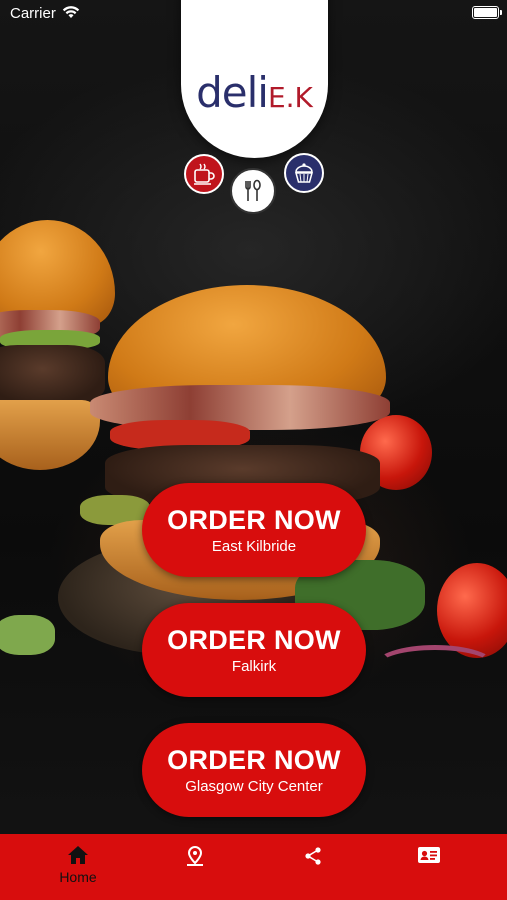  I want to click on coffee-cup-icon, so click(204, 174).